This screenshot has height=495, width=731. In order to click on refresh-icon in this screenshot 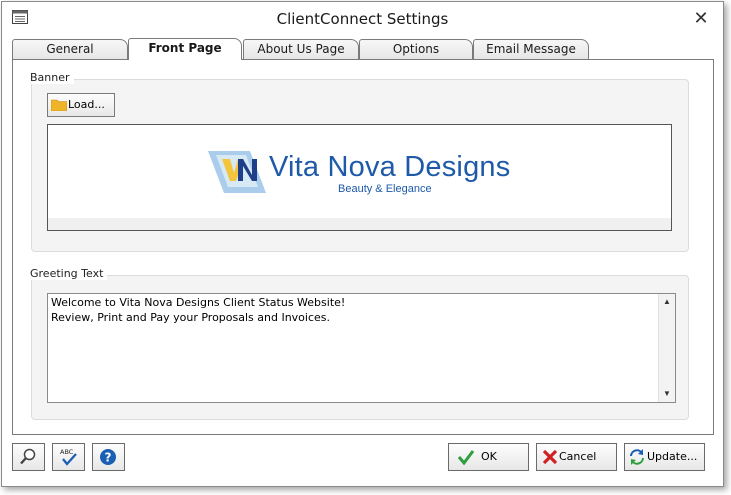, I will do `click(637, 457)`.